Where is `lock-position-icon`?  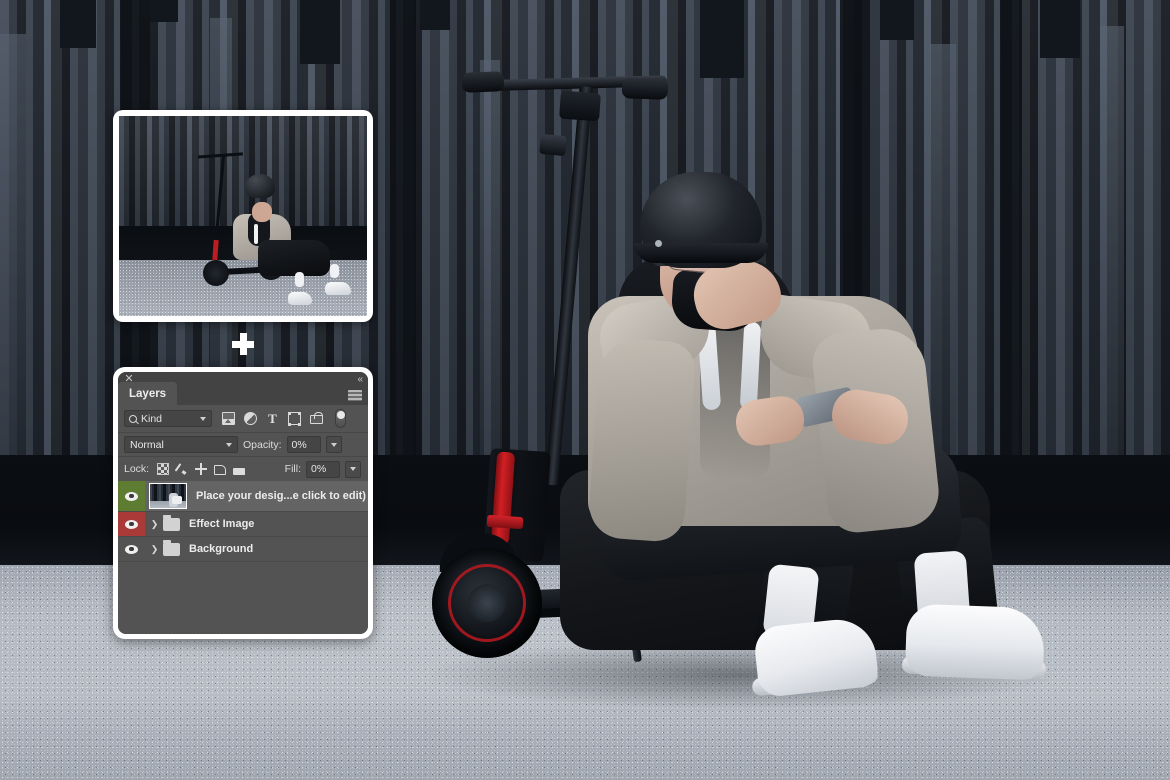 lock-position-icon is located at coordinates (201, 469).